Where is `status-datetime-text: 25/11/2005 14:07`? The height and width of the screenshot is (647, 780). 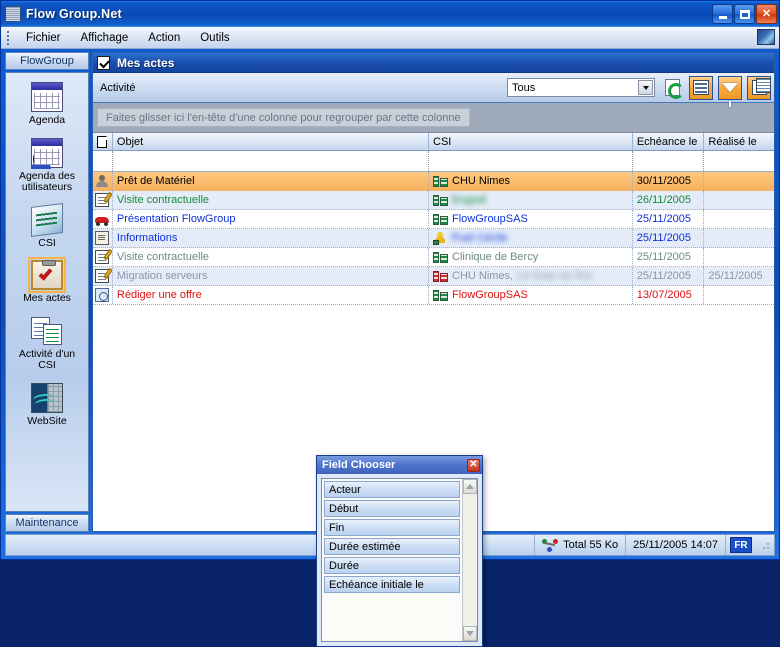 status-datetime-text: 25/11/2005 14:07 is located at coordinates (675, 545).